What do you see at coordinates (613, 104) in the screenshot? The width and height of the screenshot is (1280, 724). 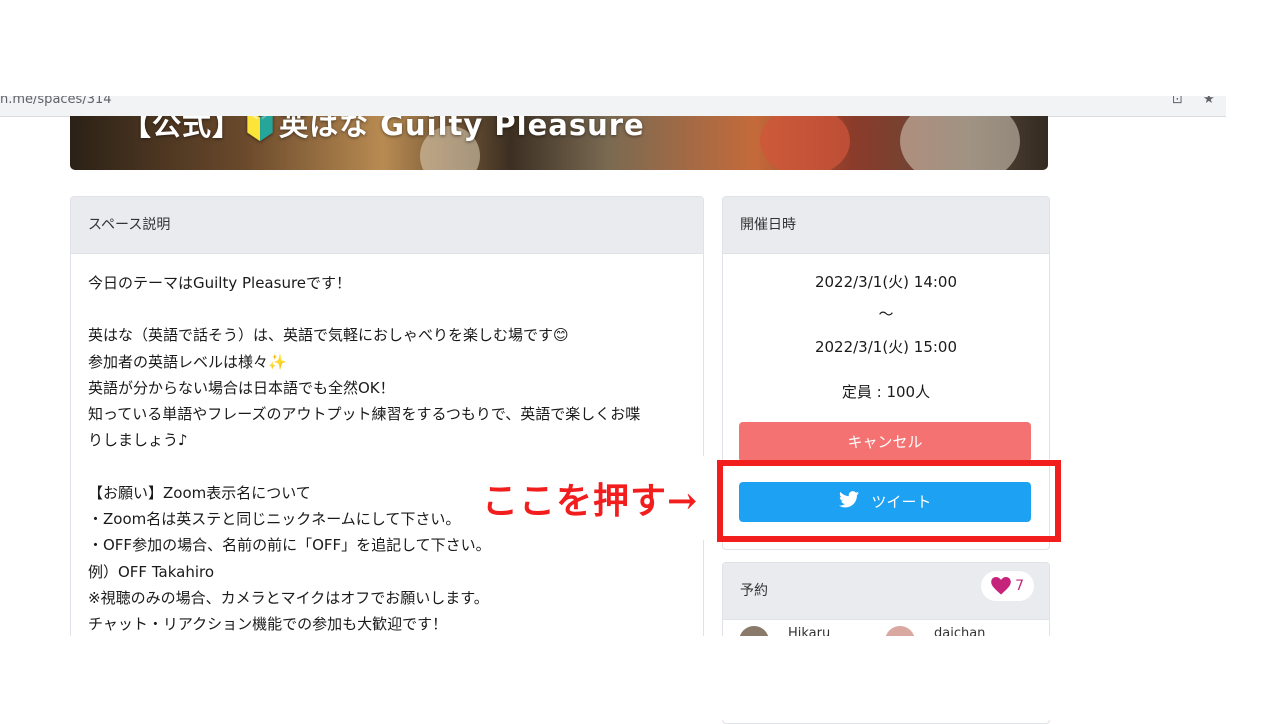 I see `browser-url-bar: n.me/spaces/314 ⊡ ★` at bounding box center [613, 104].